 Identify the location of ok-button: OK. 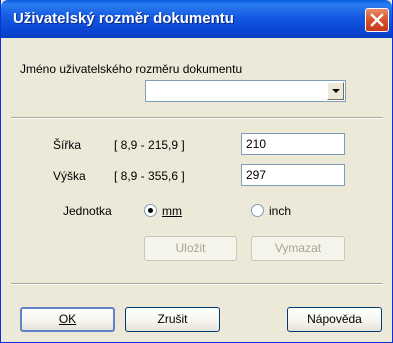
(67, 319).